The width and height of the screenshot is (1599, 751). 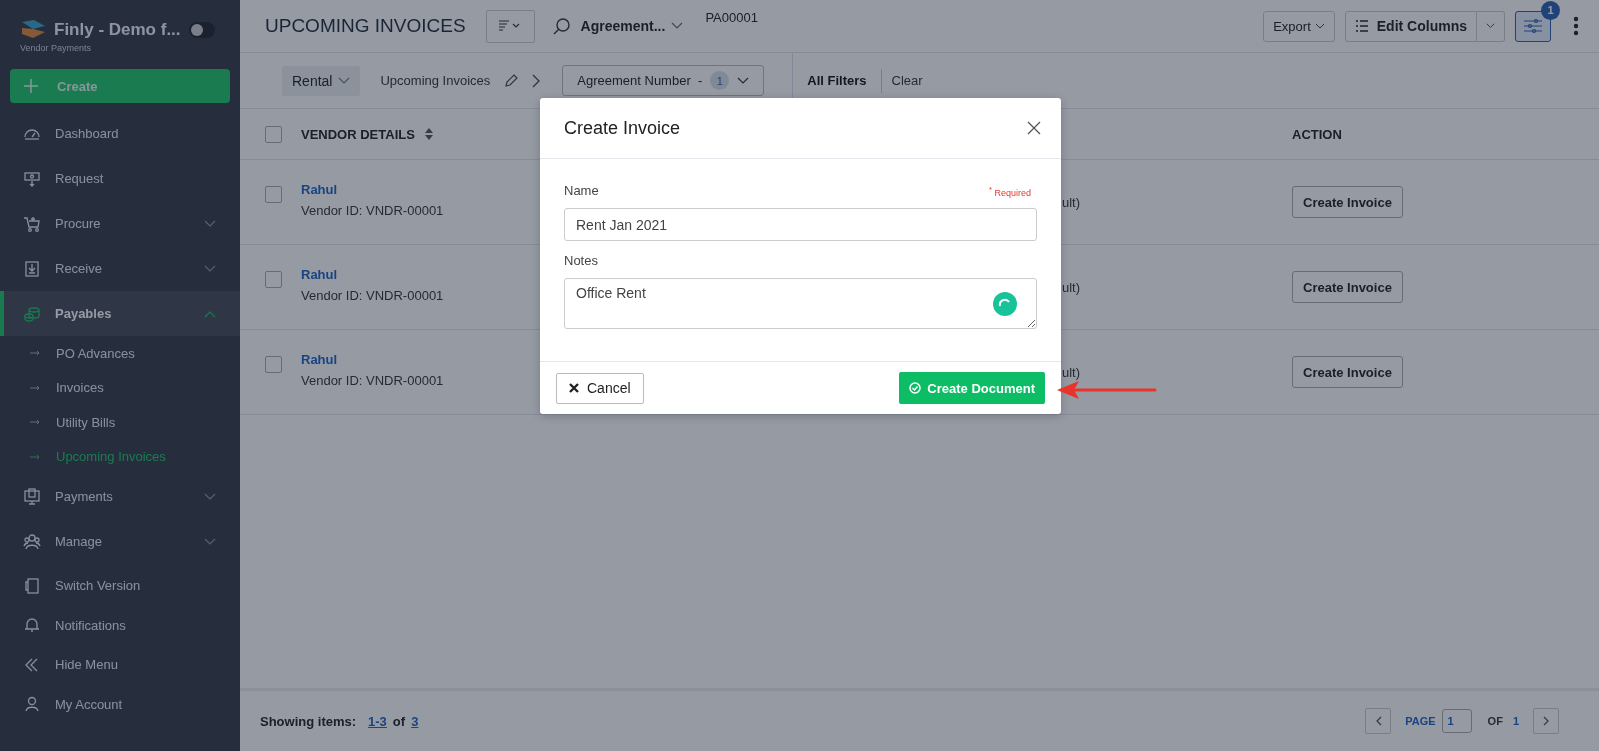 I want to click on brand-subtitle: Vendor Payments, so click(x=56, y=47).